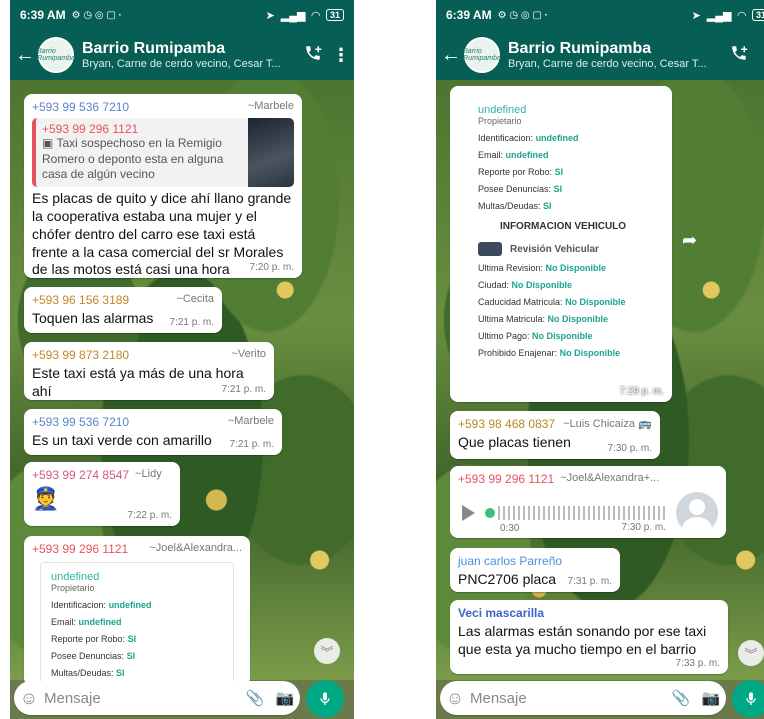  What do you see at coordinates (73, 588) in the screenshot?
I see `card-owner-role: Propietario` at bounding box center [73, 588].